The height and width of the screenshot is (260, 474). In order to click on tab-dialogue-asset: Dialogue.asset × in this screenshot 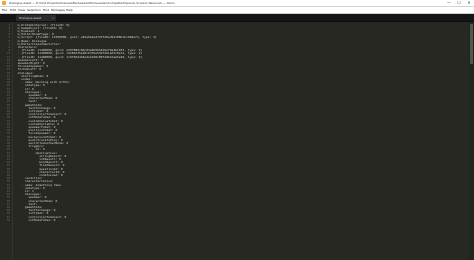, I will do `click(36, 18)`.